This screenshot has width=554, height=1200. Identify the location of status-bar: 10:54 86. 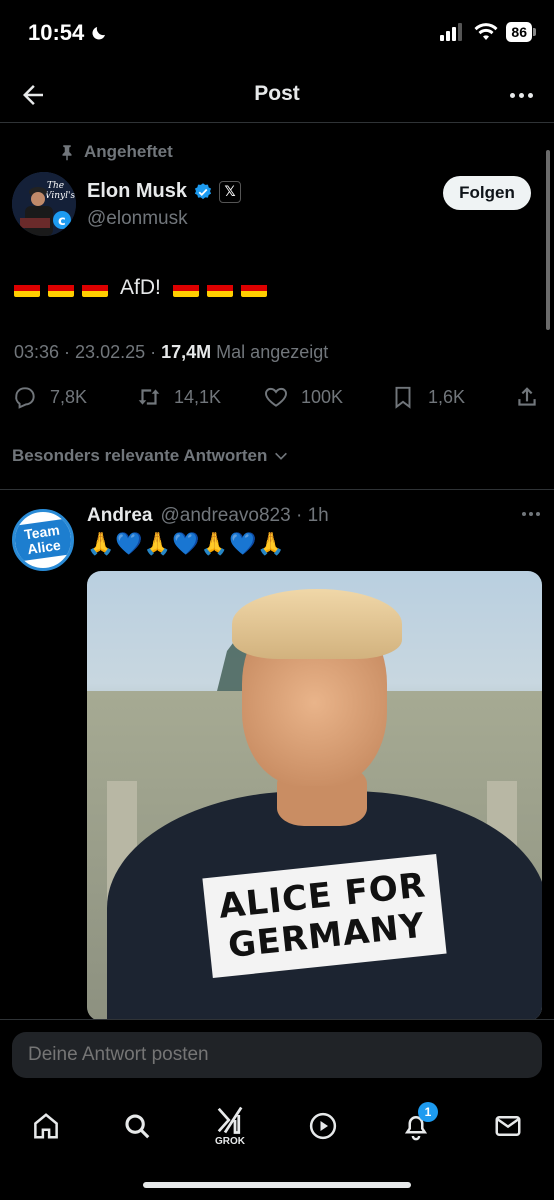
(277, 33).